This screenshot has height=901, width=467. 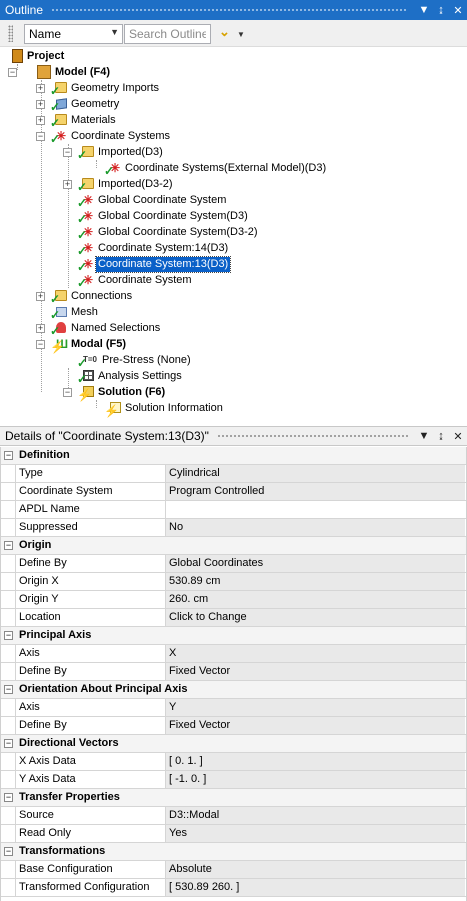 What do you see at coordinates (315, 491) in the screenshot?
I see `property-value: Program Controlled` at bounding box center [315, 491].